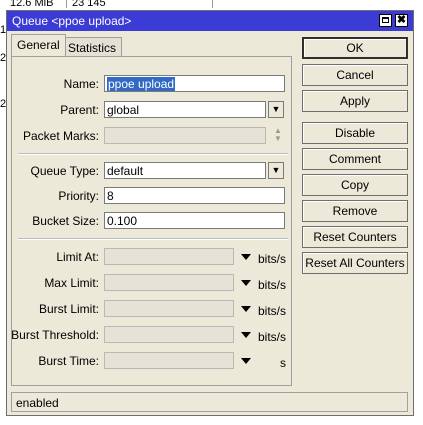  I want to click on max-limit-dropdown-icon, so click(246, 283).